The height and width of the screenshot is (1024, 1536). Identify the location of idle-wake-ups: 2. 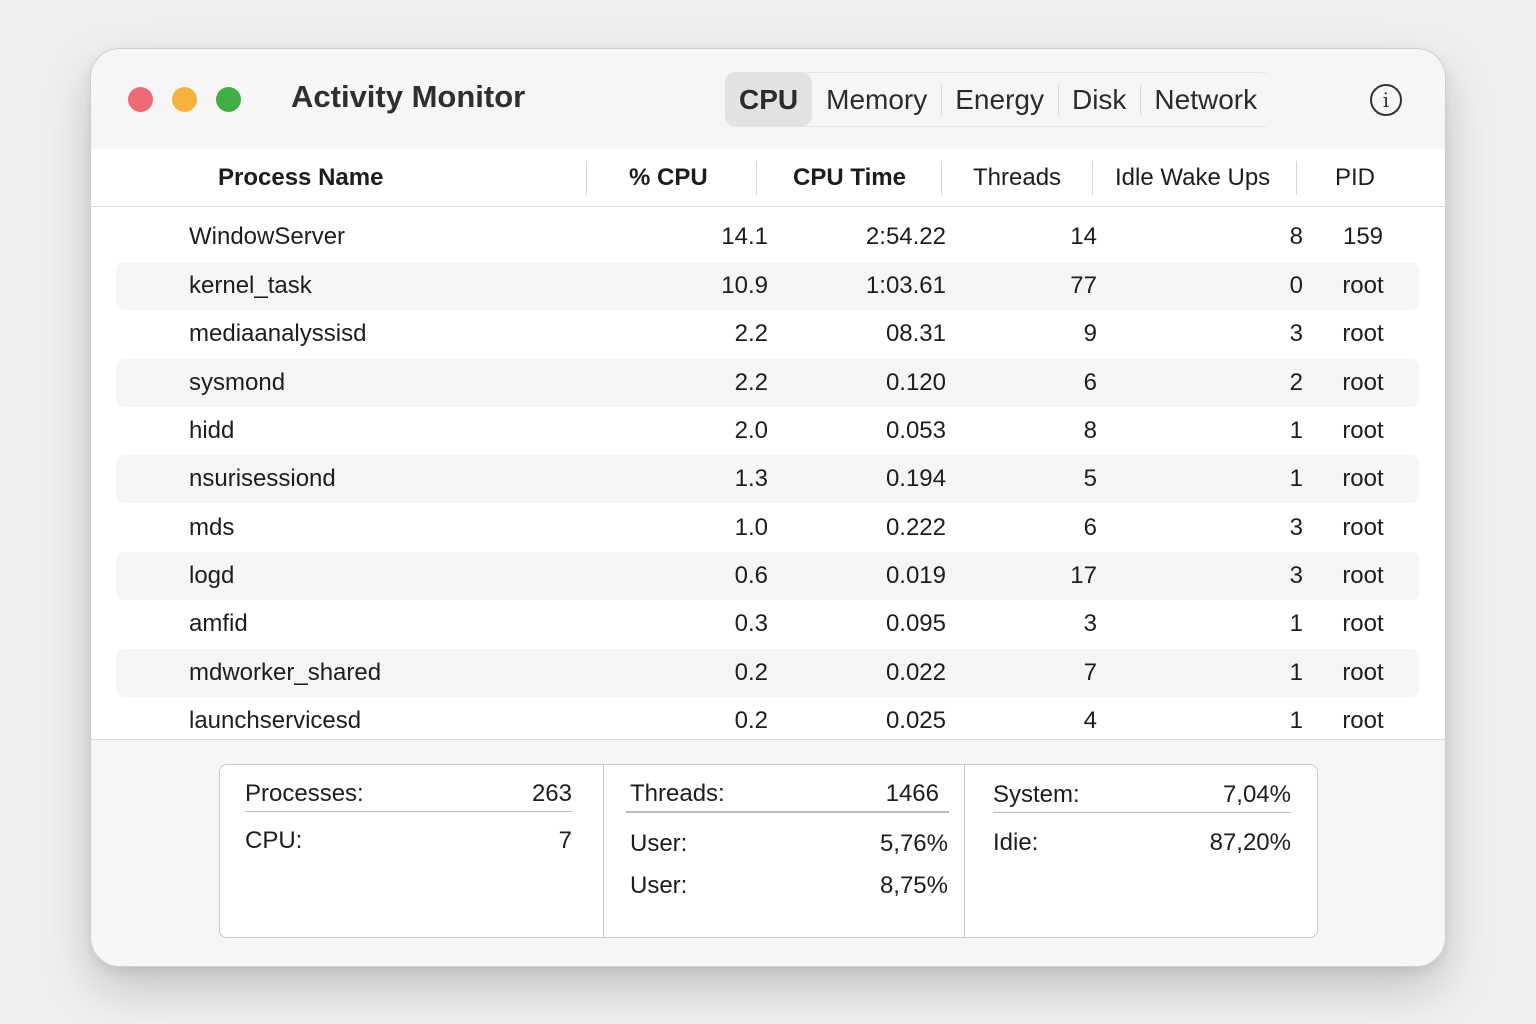
(1296, 382).